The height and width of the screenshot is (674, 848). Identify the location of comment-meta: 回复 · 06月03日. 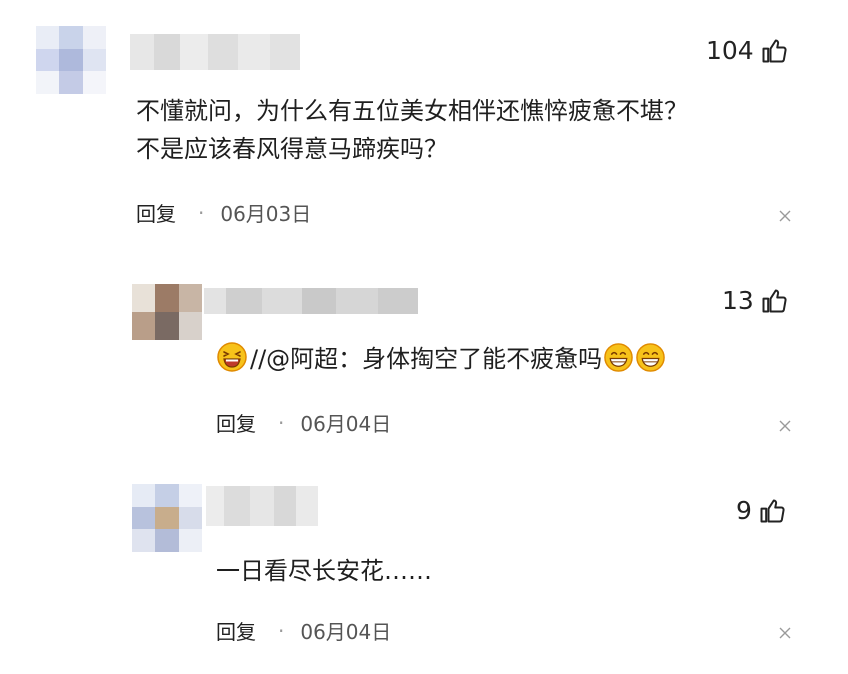
(223, 212).